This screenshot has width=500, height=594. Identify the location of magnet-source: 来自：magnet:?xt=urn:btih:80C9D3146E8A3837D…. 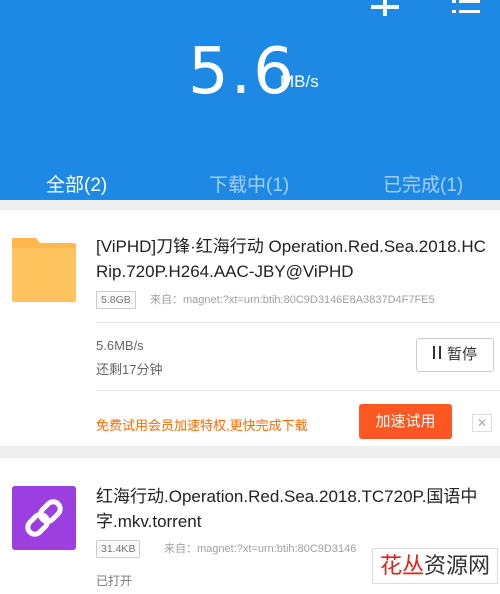
(292, 300).